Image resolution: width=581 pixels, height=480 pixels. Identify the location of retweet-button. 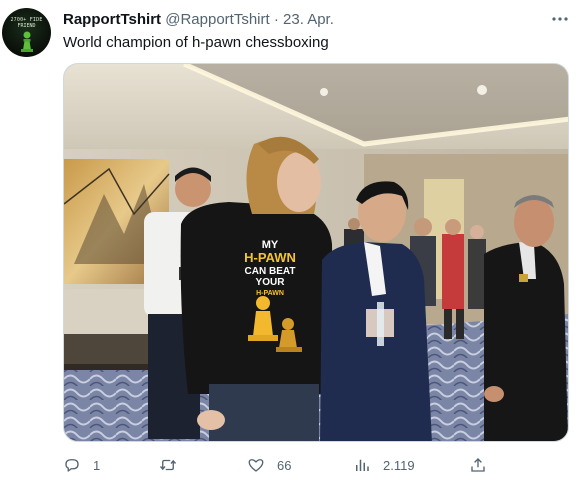
(174, 465).